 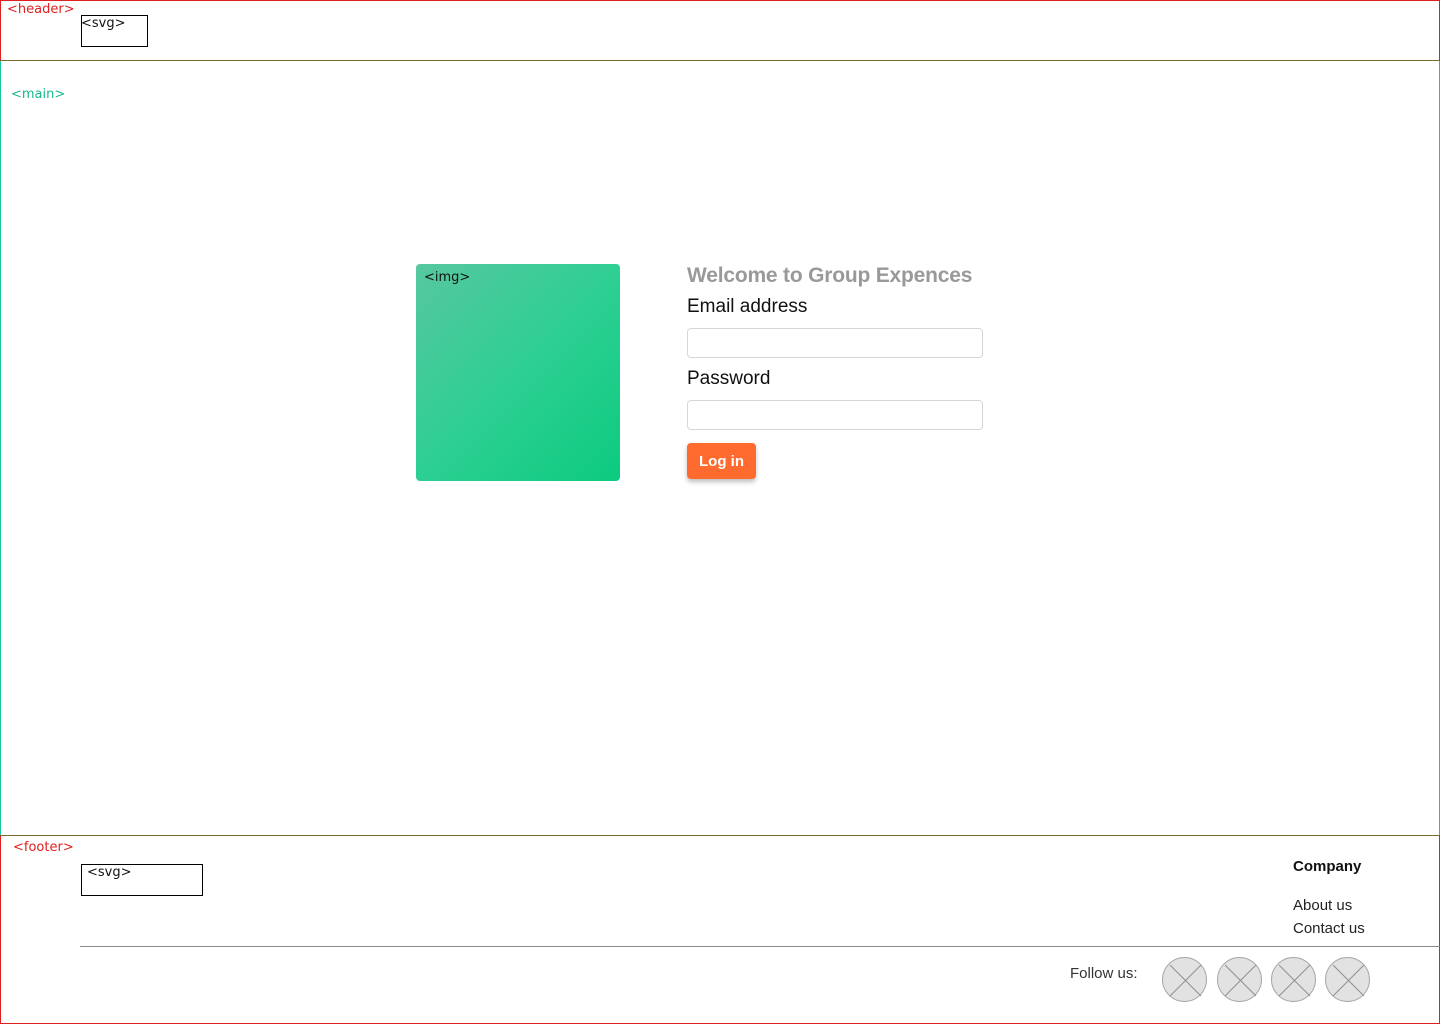 What do you see at coordinates (830, 275) in the screenshot?
I see `login-title: Welcome to Group Expences` at bounding box center [830, 275].